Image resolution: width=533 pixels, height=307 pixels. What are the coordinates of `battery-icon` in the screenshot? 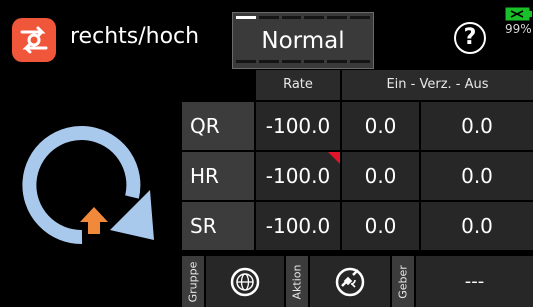 It's located at (518, 14).